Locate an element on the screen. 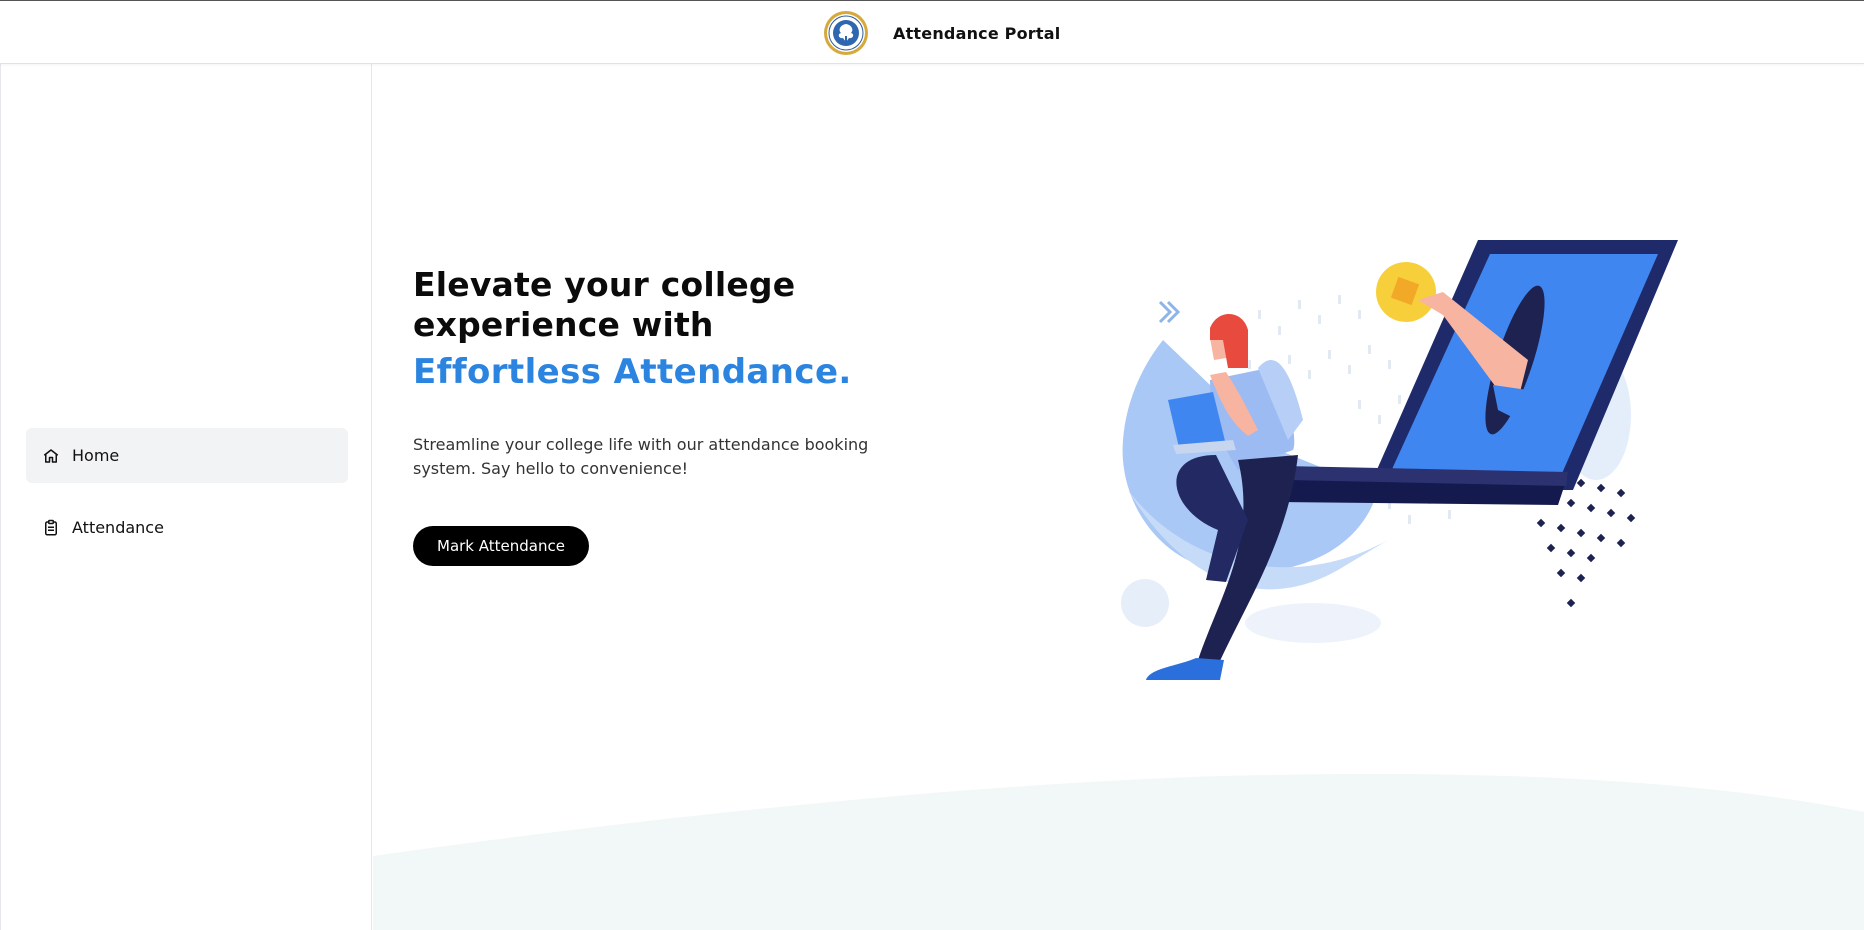 The width and height of the screenshot is (1864, 930). sidebar-item-label: Attendance is located at coordinates (118, 527).